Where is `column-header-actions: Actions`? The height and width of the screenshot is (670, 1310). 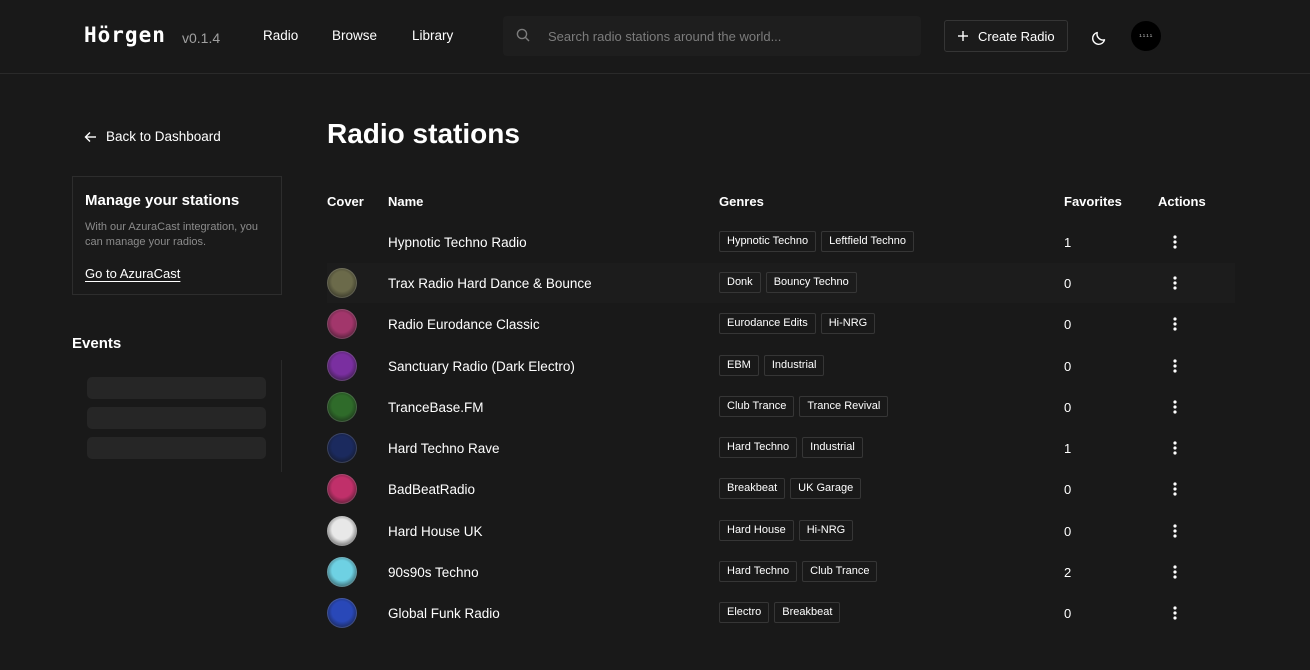
column-header-actions: Actions is located at coordinates (1182, 201).